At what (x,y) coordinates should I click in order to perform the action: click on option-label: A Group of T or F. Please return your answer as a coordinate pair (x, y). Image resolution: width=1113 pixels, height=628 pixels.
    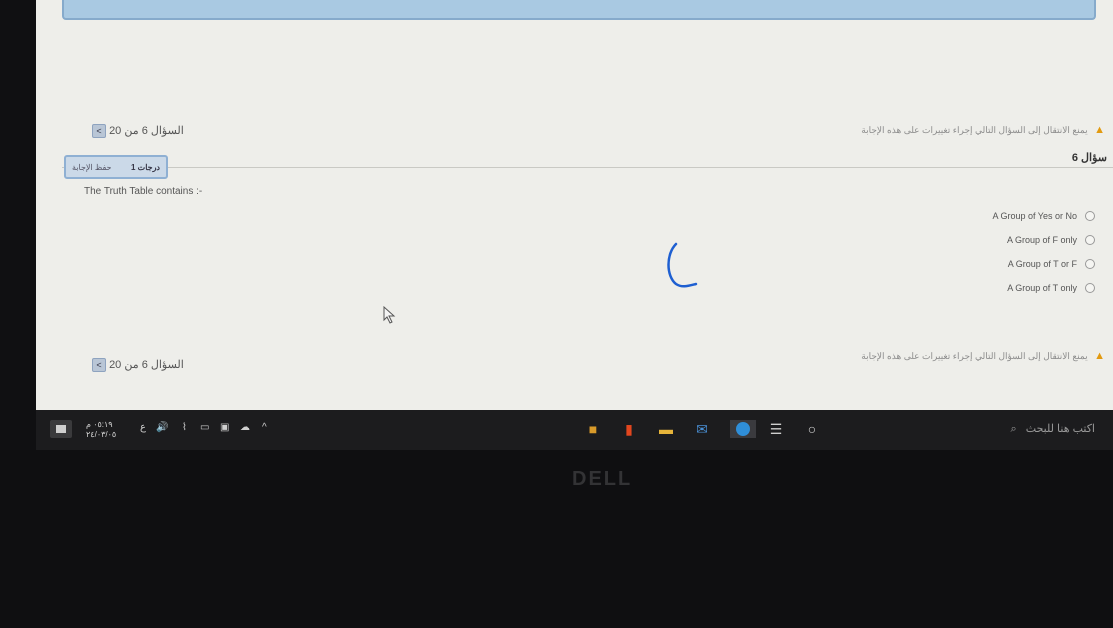
    Looking at the image, I should click on (1042, 264).